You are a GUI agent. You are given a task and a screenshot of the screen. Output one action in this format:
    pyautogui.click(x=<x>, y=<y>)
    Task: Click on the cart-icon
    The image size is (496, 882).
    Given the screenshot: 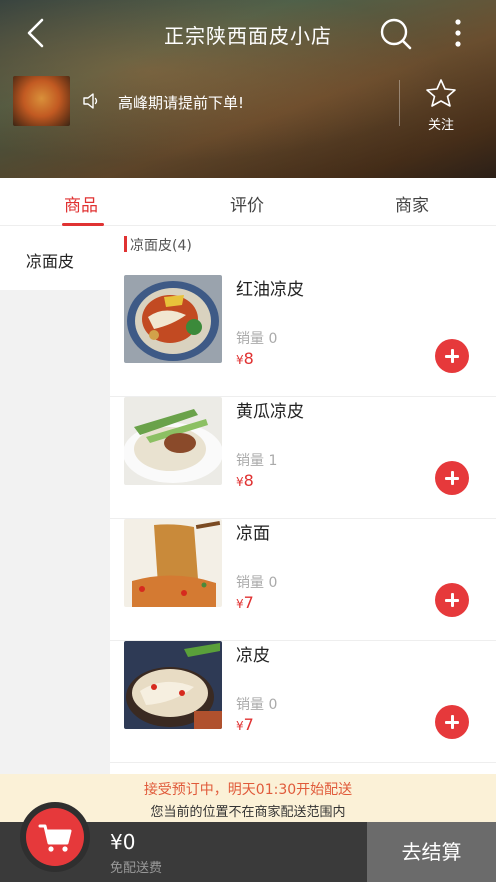 What is the action you would take?
    pyautogui.click(x=55, y=838)
    